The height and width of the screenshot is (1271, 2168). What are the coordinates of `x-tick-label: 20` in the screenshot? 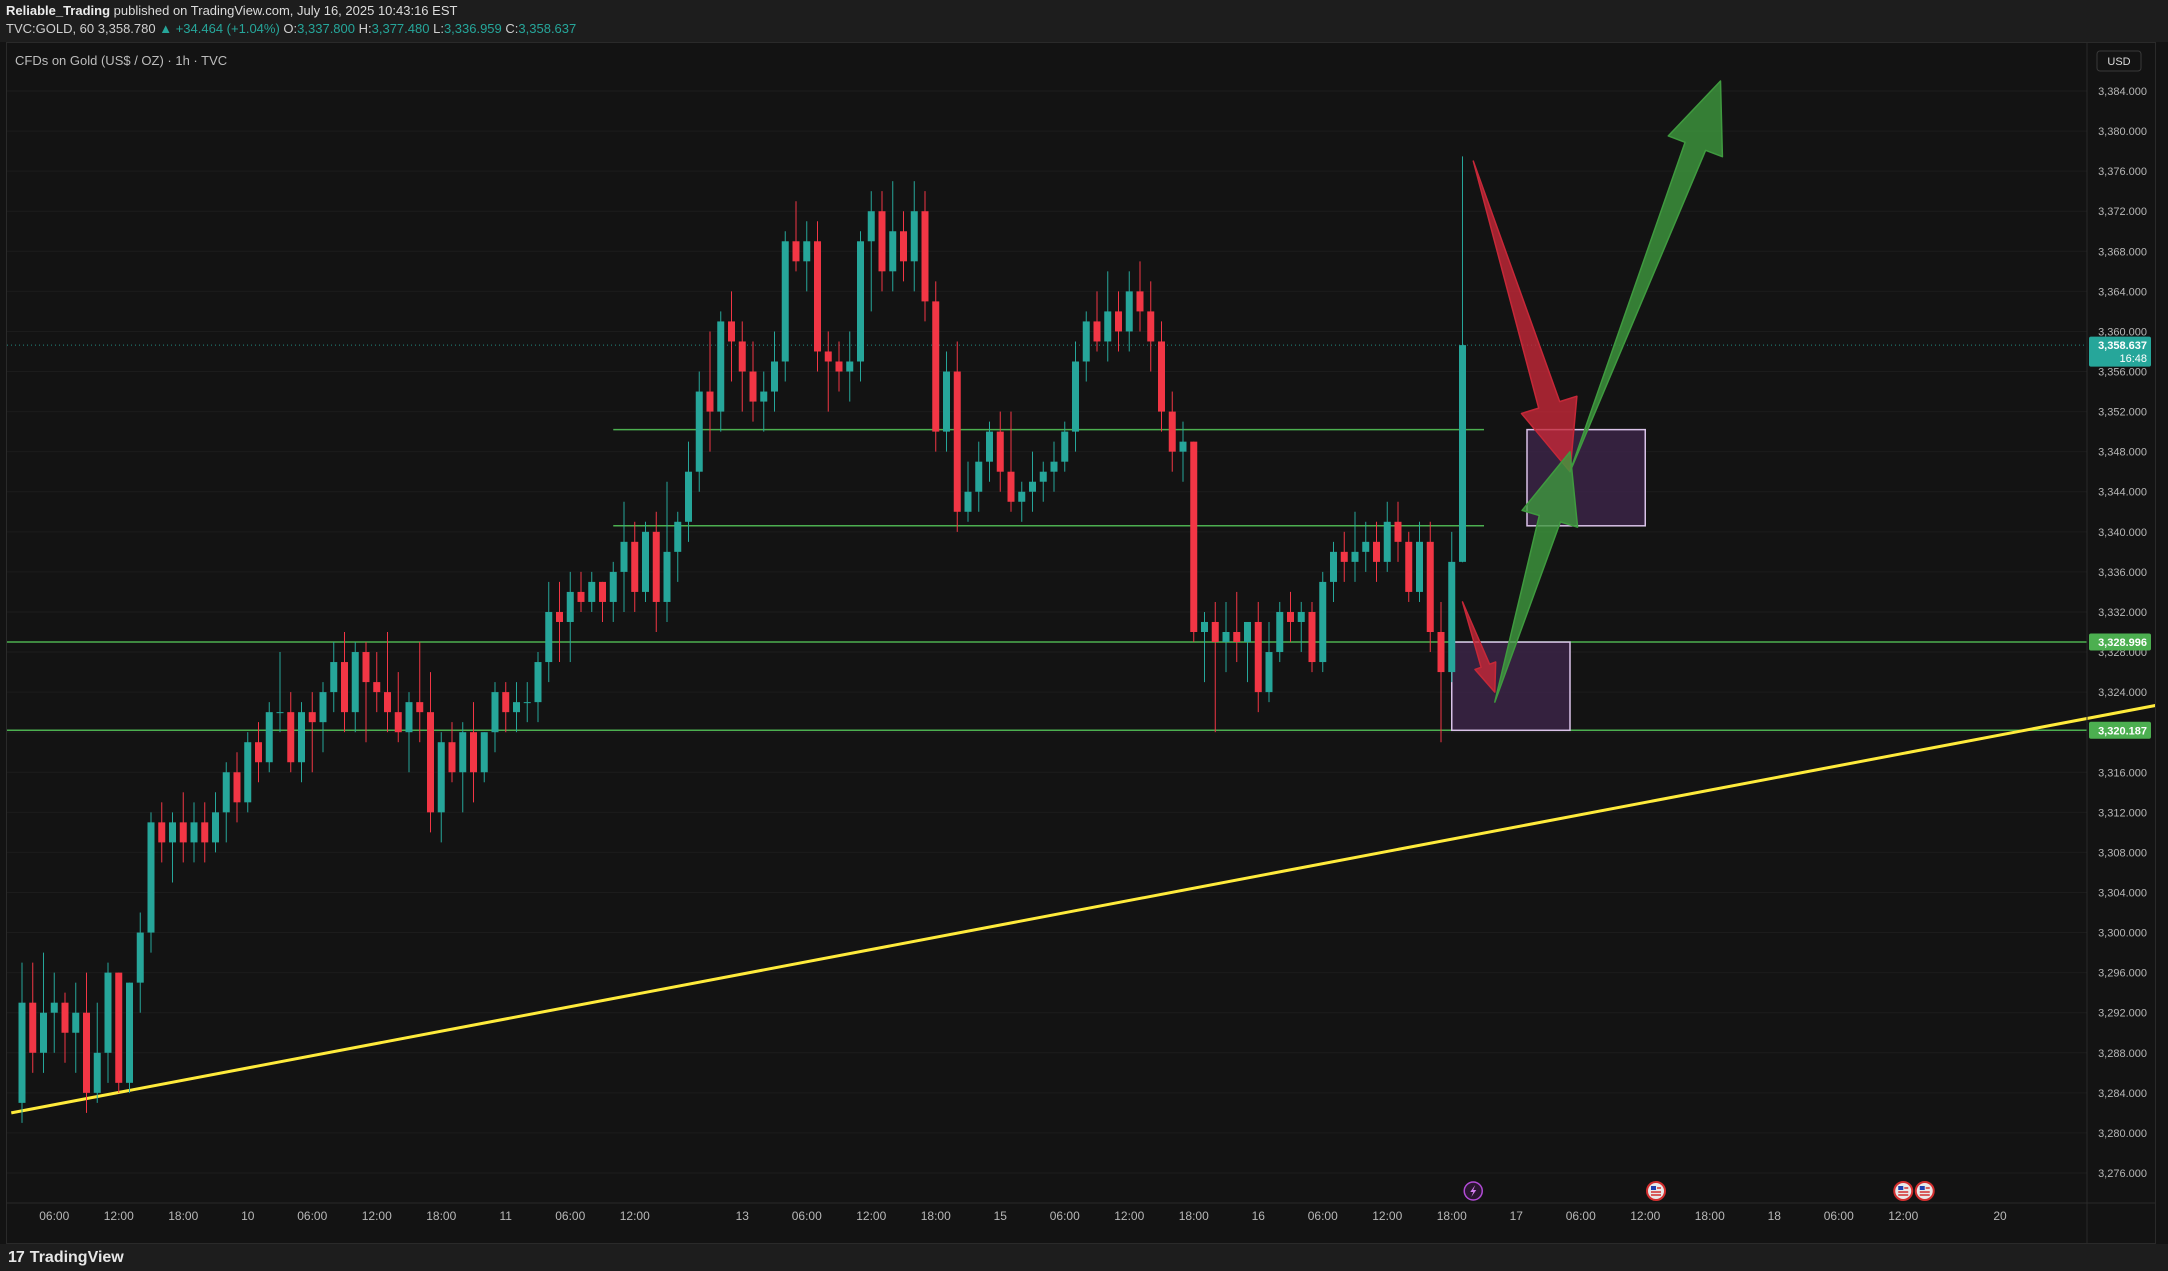 It's located at (2000, 1216).